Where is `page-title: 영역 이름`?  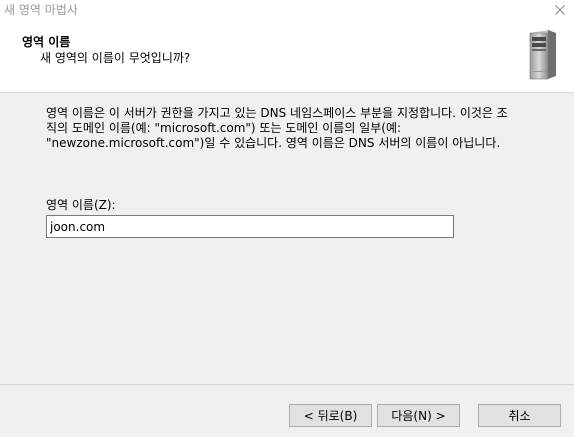
page-title: 영역 이름 is located at coordinates (46, 42).